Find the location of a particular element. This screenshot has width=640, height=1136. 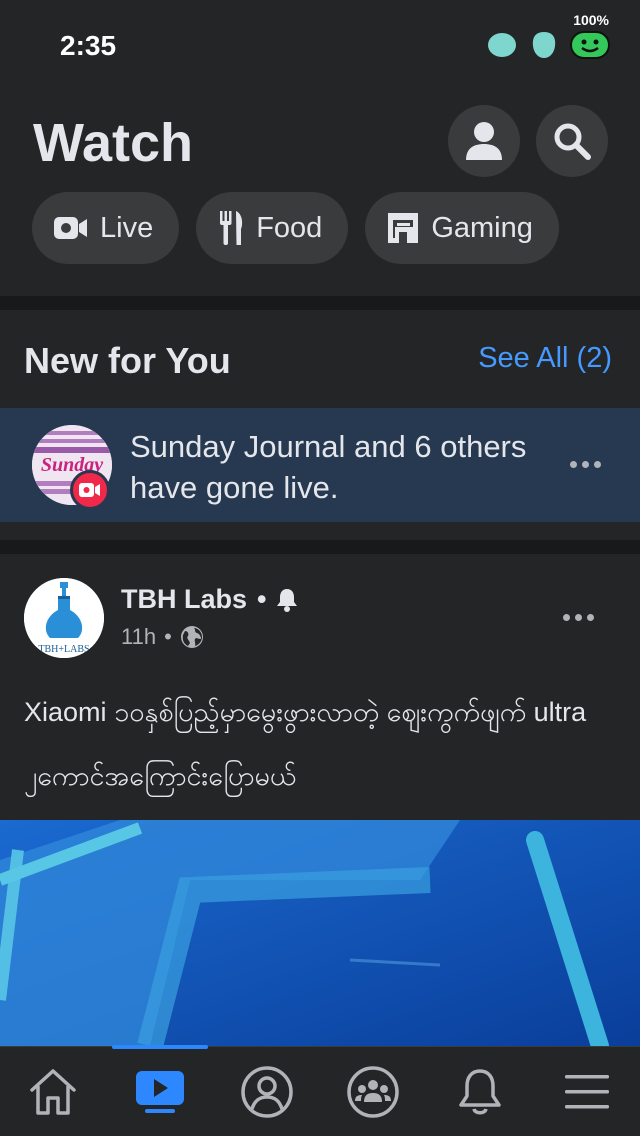

category-chips: Live Food Gaming is located at coordinates (295, 228).